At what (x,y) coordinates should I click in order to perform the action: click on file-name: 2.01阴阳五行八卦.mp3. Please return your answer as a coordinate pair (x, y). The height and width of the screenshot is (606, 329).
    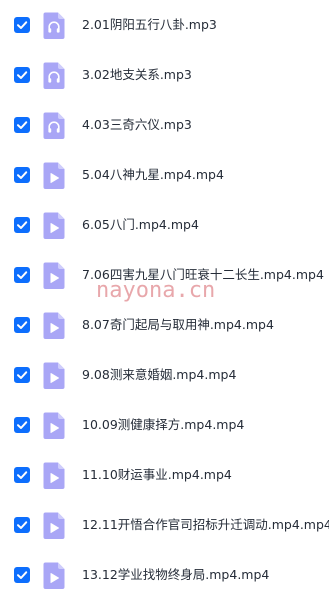
    Looking at the image, I should click on (149, 25).